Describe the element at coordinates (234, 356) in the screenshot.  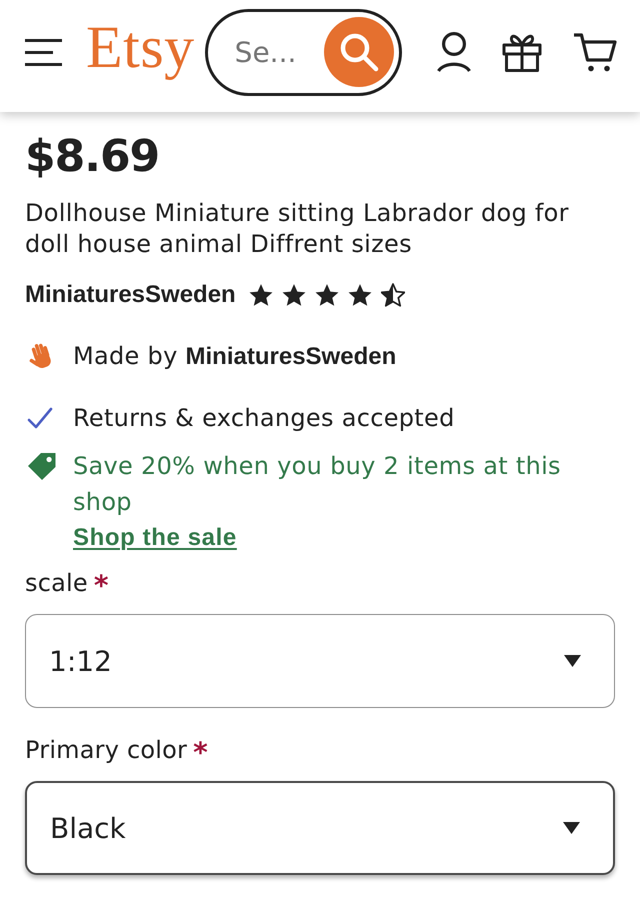
I see `maker-text: Made by MiniaturesSweden` at that location.